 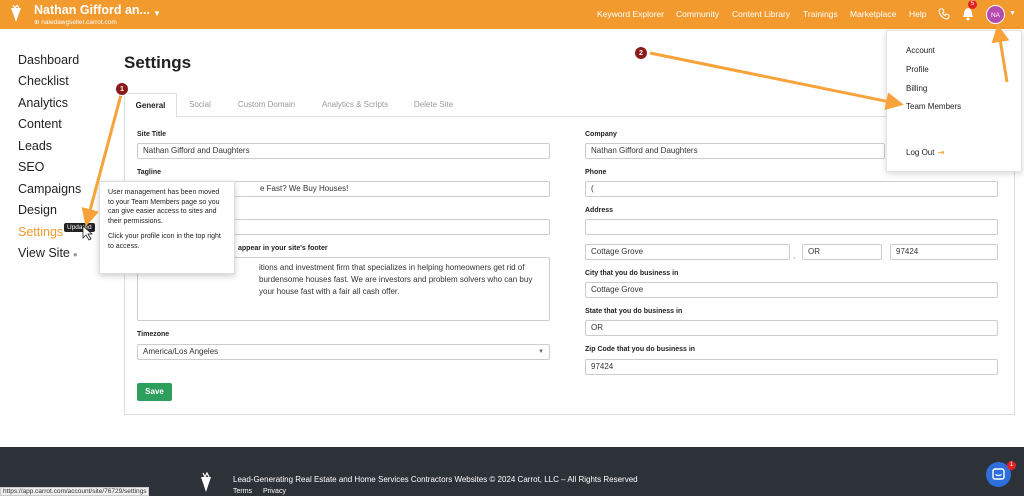 What do you see at coordinates (79, 22) in the screenshot?
I see `site-url-text: naledawgseller.carrot.com` at bounding box center [79, 22].